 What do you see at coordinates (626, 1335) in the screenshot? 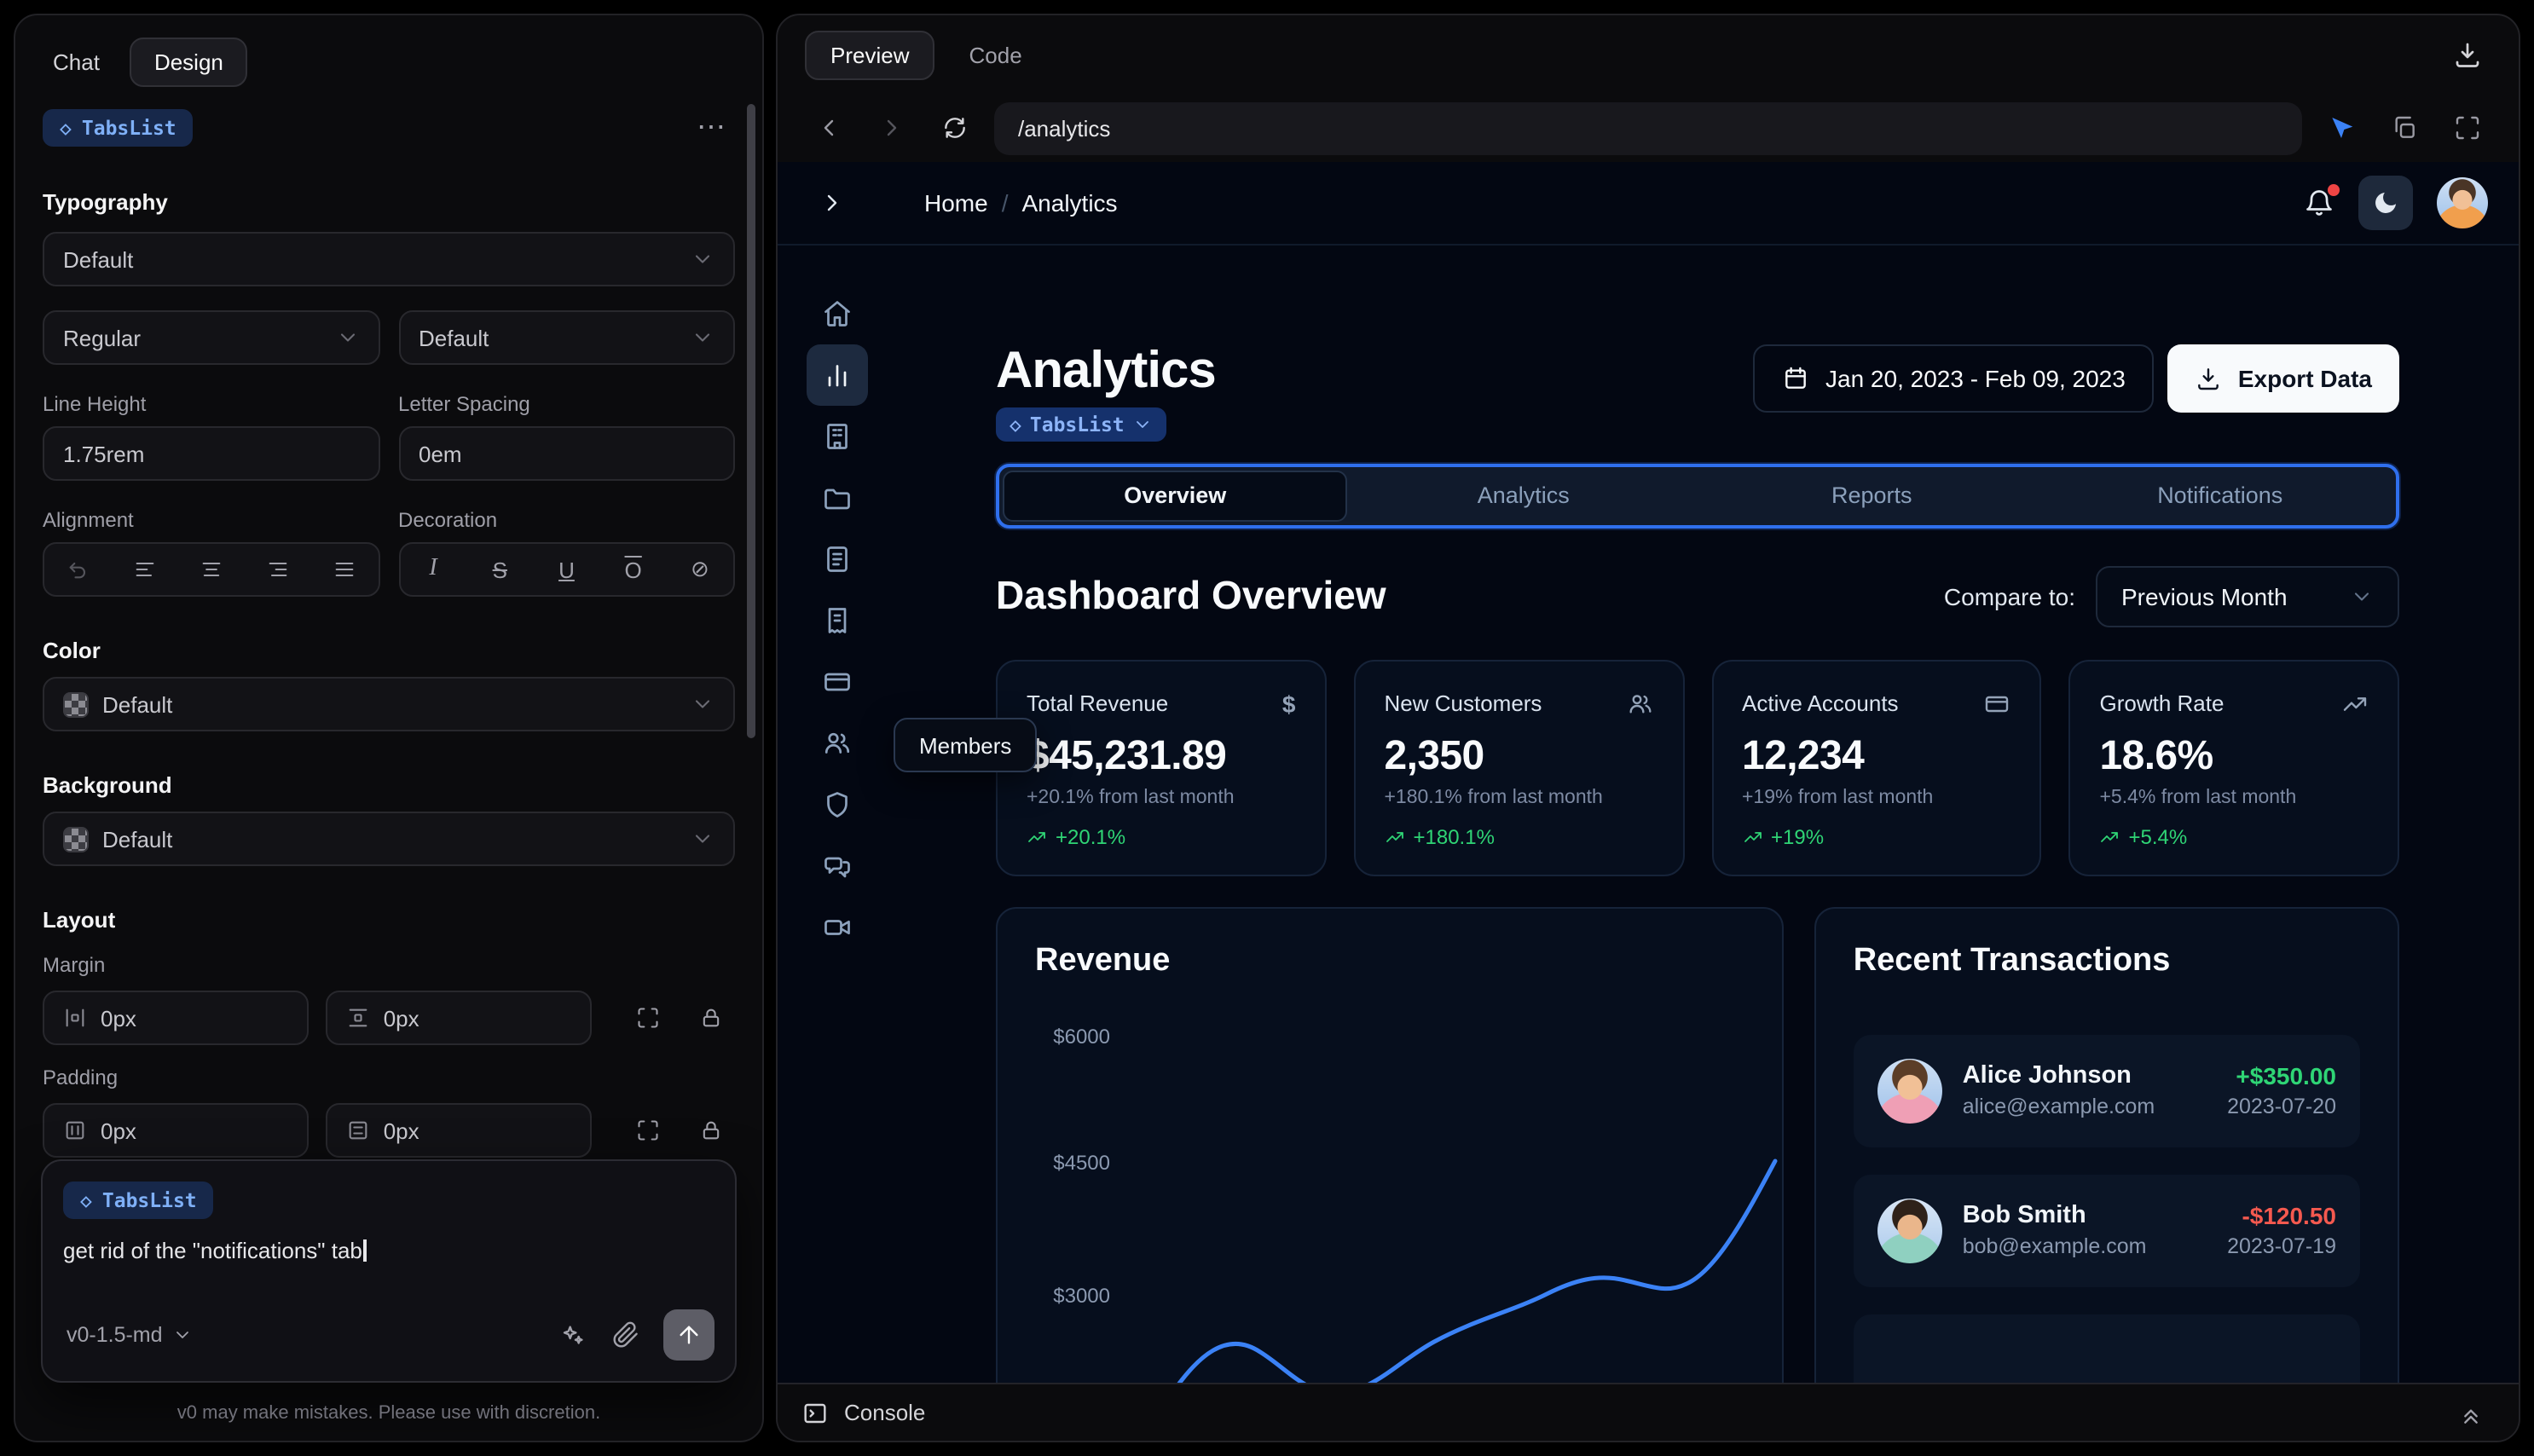
I see `attach-file-button` at bounding box center [626, 1335].